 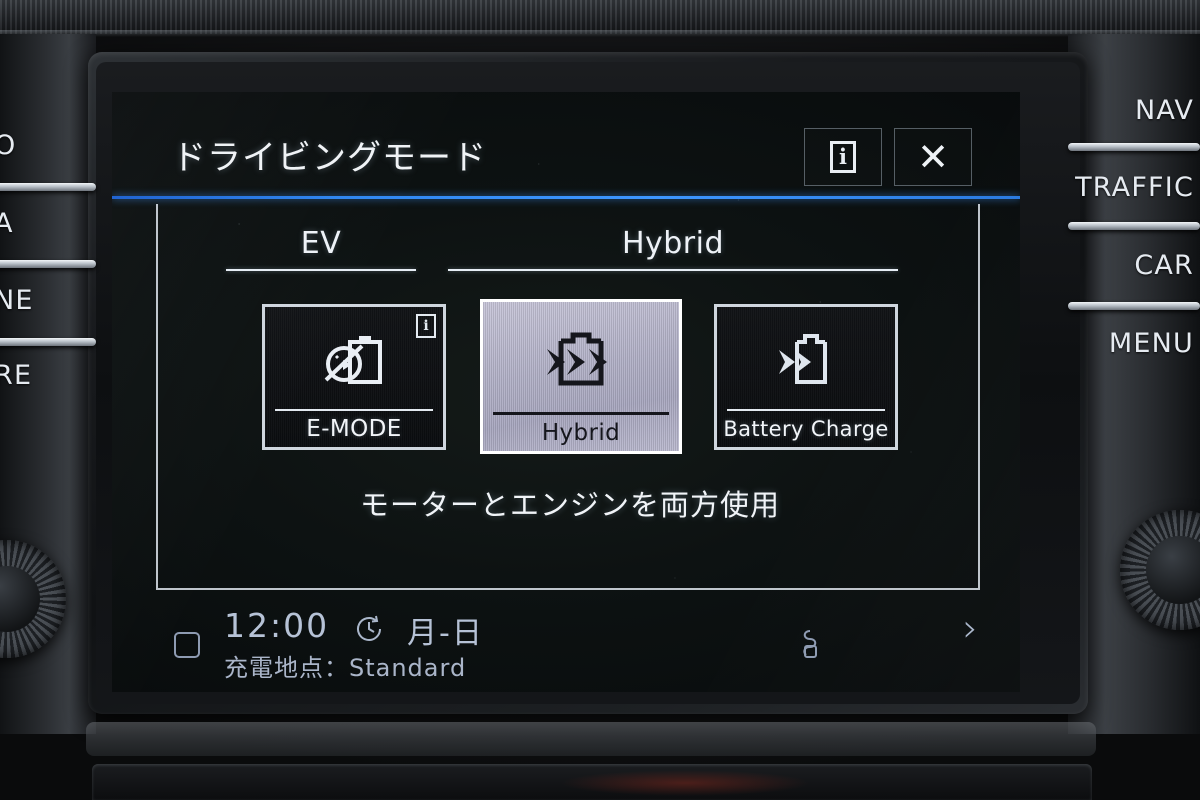 I want to click on header-accent-divider, so click(x=566, y=197).